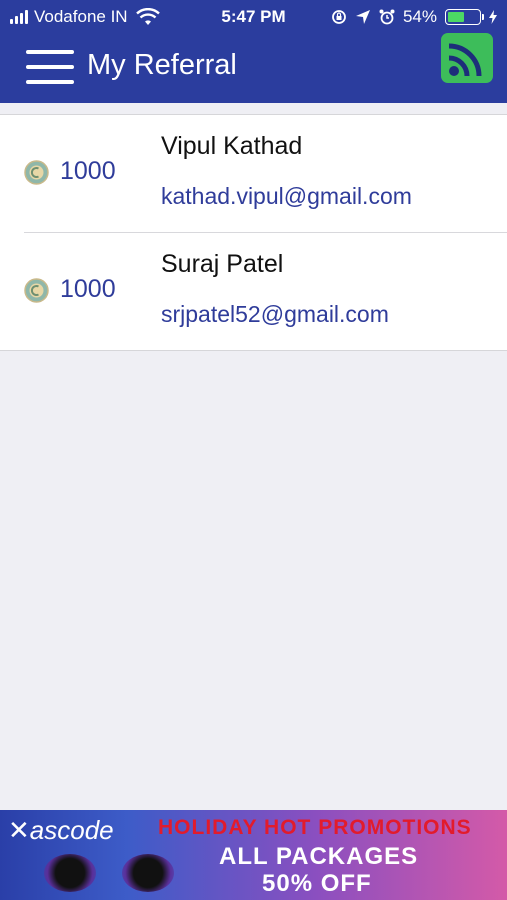 The width and height of the screenshot is (507, 900). Describe the element at coordinates (456, 17) in the screenshot. I see `battery-level` at that location.